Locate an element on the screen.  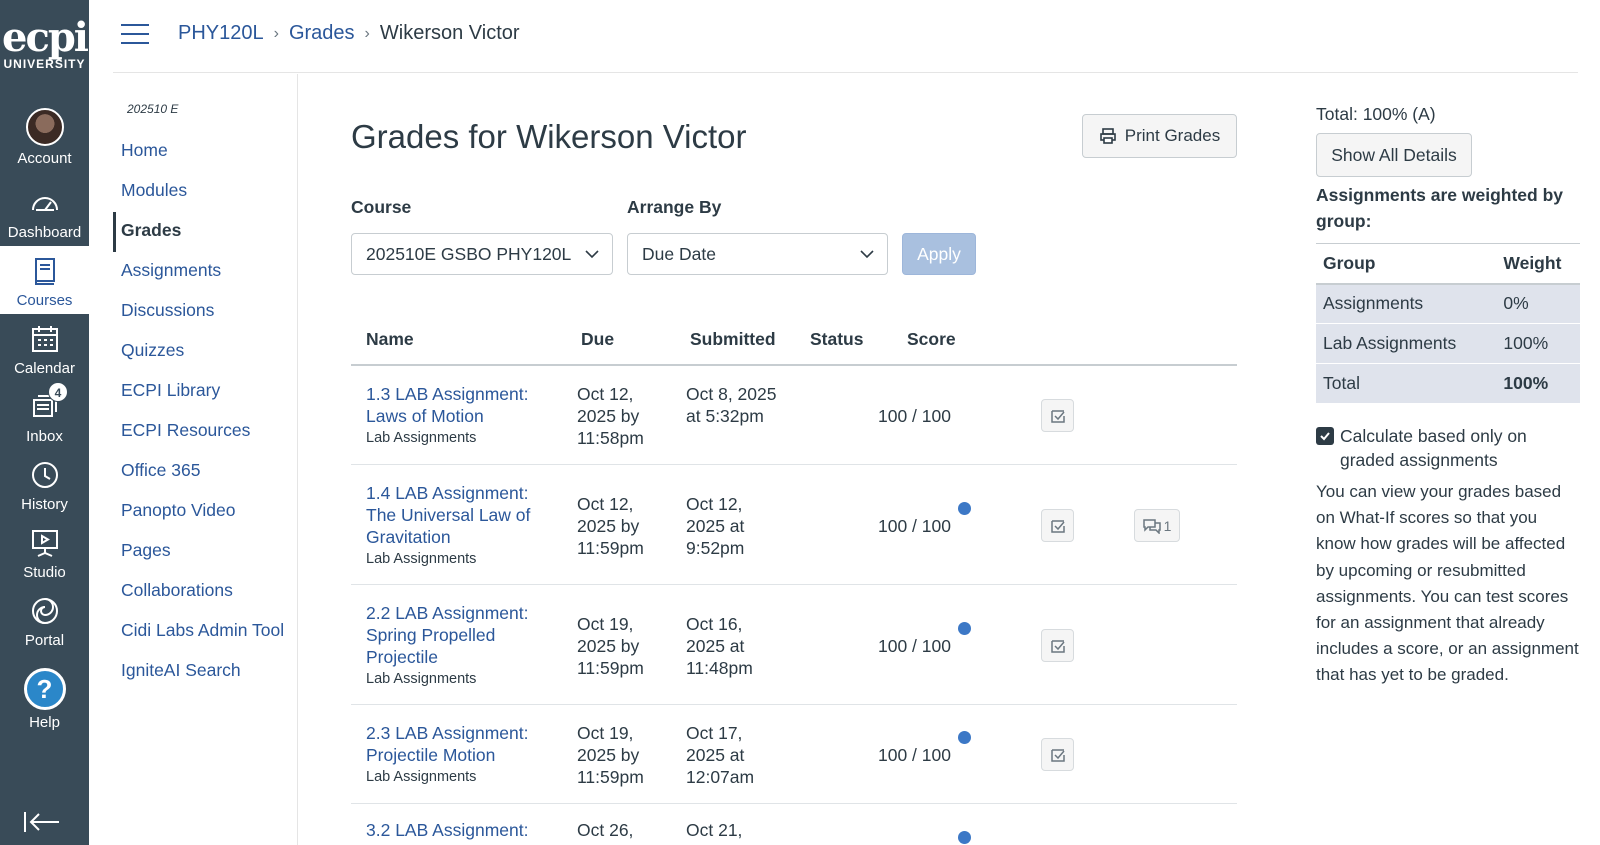
comments-icon is located at coordinates (1151, 526).